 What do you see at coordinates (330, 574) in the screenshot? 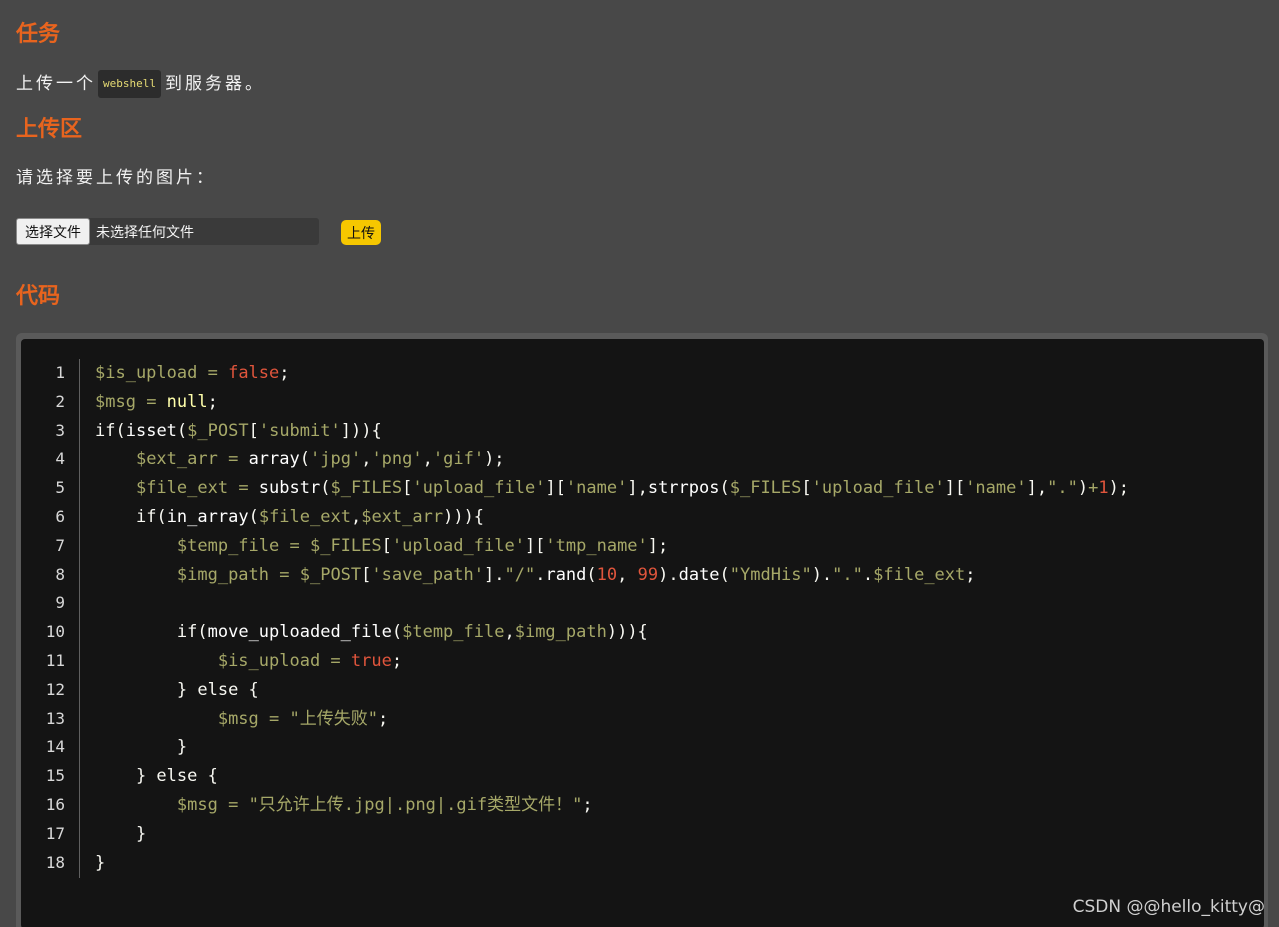
I see `code-token: $_POST` at bounding box center [330, 574].